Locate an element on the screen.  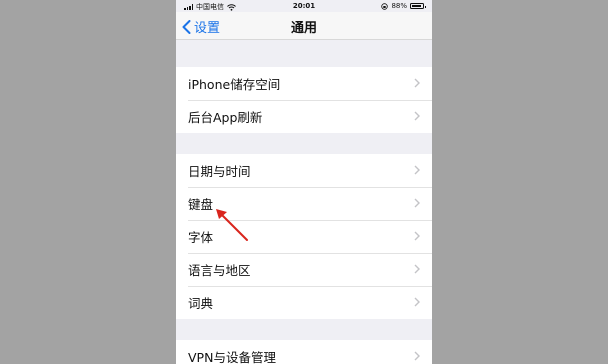
row-label: 键盘 is located at coordinates (201, 204).